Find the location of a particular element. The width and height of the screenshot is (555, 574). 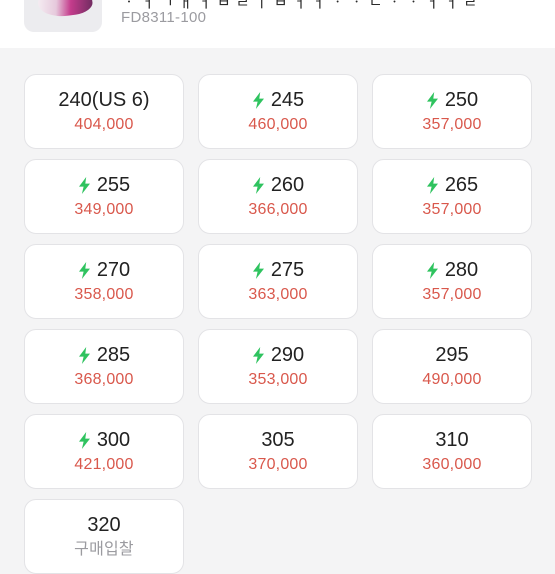

size-price: 366,000 is located at coordinates (278, 209).